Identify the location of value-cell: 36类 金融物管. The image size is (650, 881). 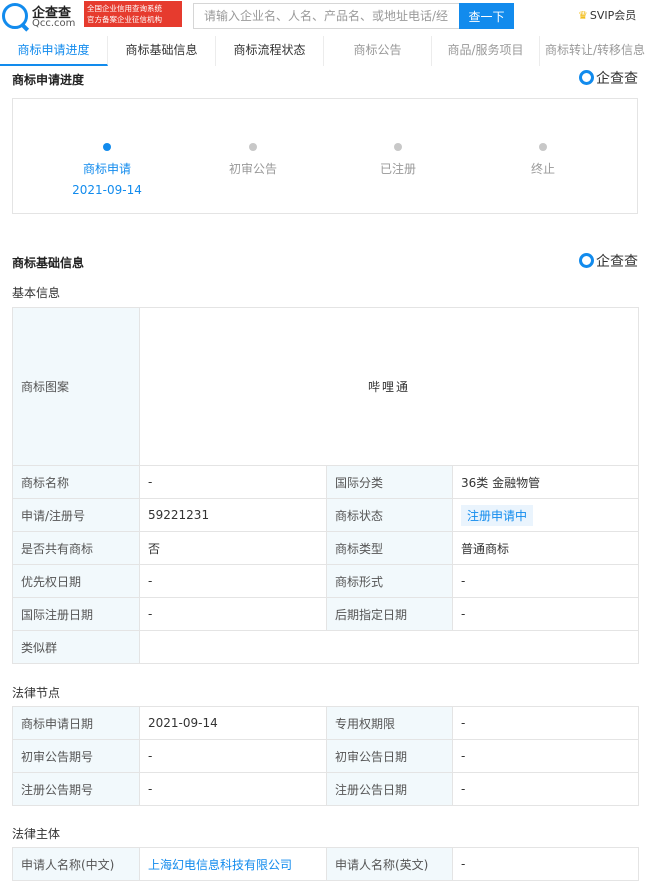
(545, 482).